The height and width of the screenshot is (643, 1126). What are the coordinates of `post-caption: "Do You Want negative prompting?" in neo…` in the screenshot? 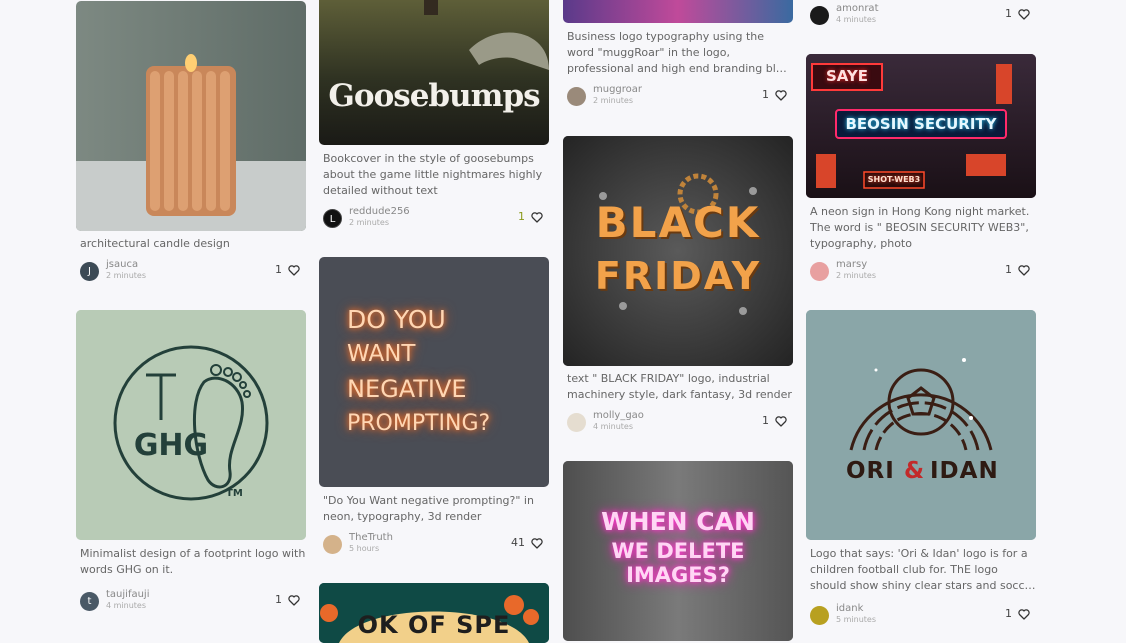 It's located at (428, 508).